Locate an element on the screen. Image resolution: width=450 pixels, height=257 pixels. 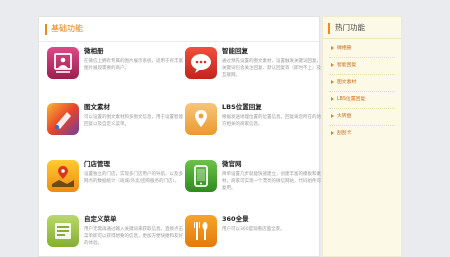
sidebar-item-smart-reply: 智能回复 is located at coordinates (343, 65).